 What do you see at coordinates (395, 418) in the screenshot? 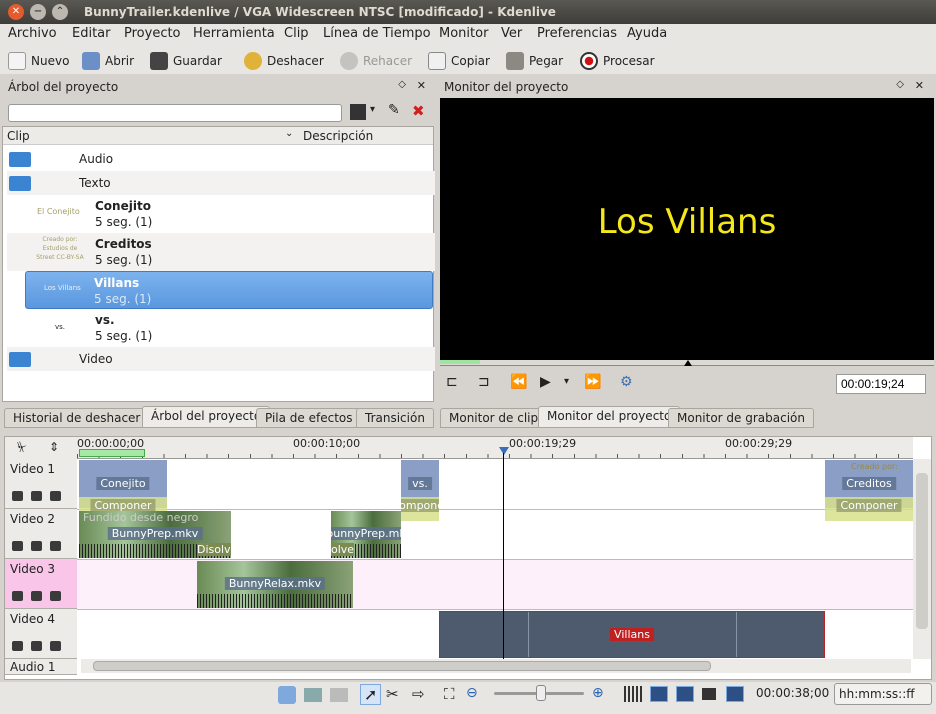
I see `tab-transition: Transición` at bounding box center [395, 418].